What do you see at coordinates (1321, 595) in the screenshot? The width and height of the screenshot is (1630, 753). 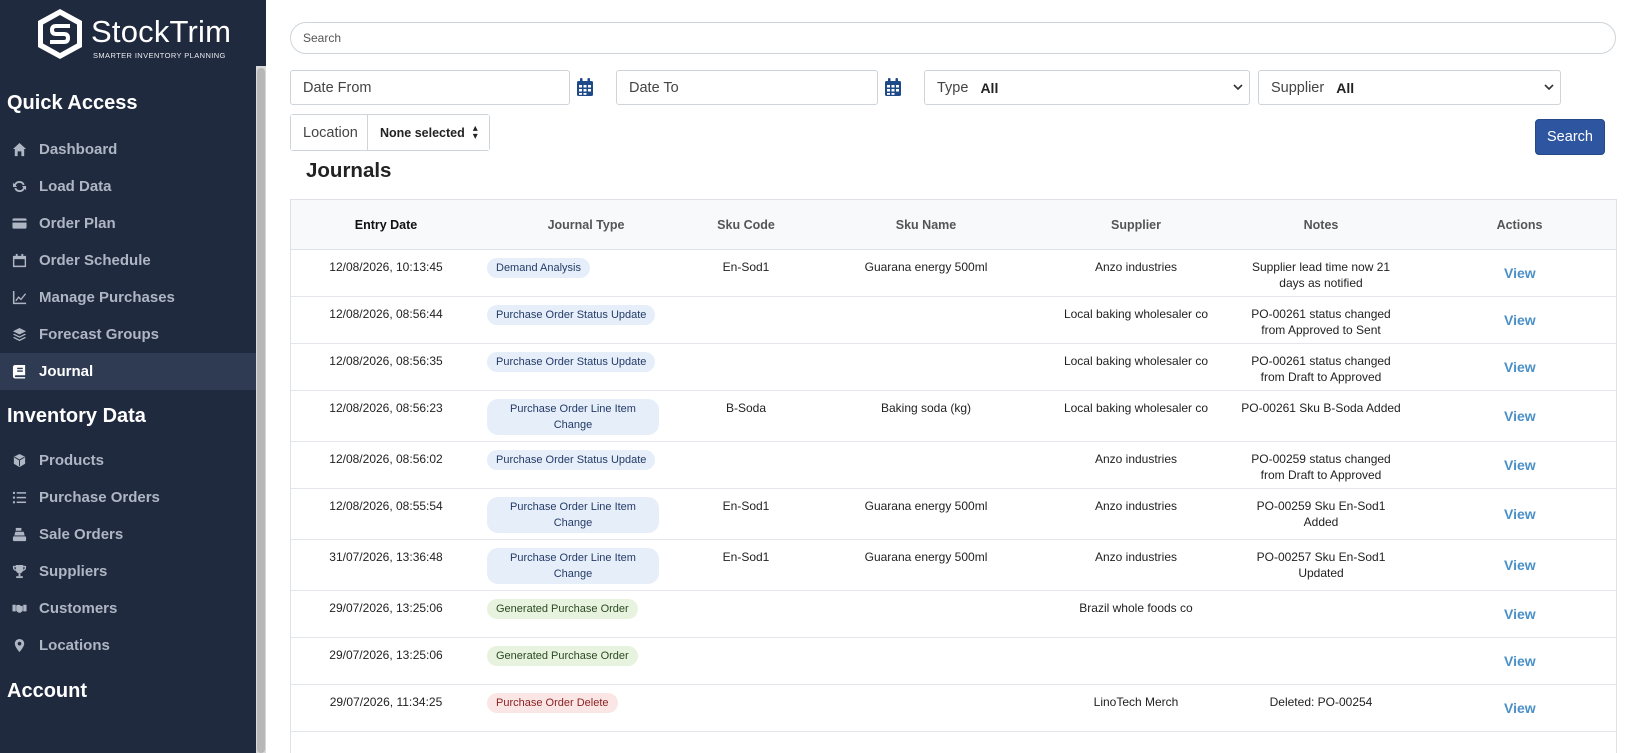 I see `notes-cell` at bounding box center [1321, 595].